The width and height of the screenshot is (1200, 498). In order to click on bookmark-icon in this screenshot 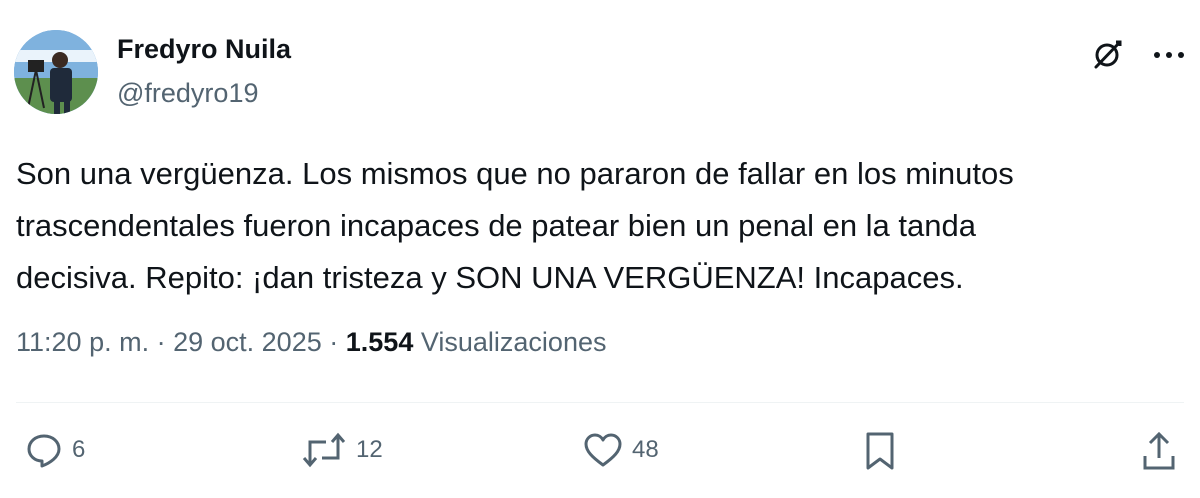, I will do `click(880, 451)`.